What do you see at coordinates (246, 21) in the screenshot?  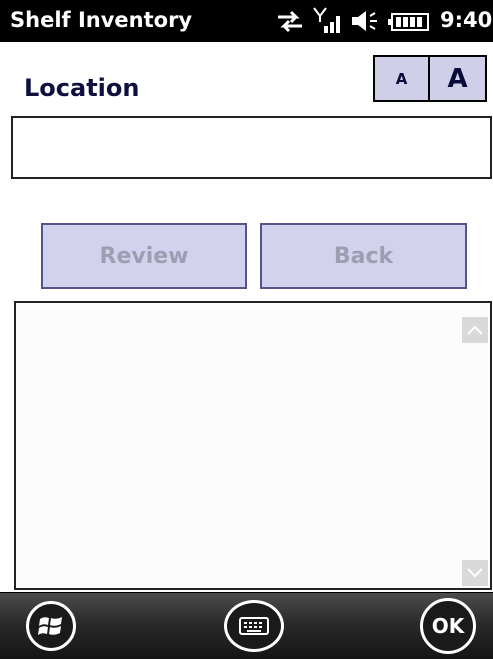 I see `status-bar: Shelf Inventory 9:40` at bounding box center [246, 21].